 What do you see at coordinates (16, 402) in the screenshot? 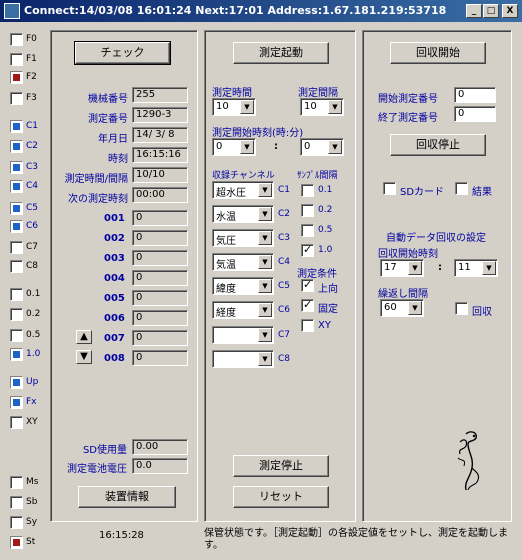
I see `side-checkbox-fx` at bounding box center [16, 402].